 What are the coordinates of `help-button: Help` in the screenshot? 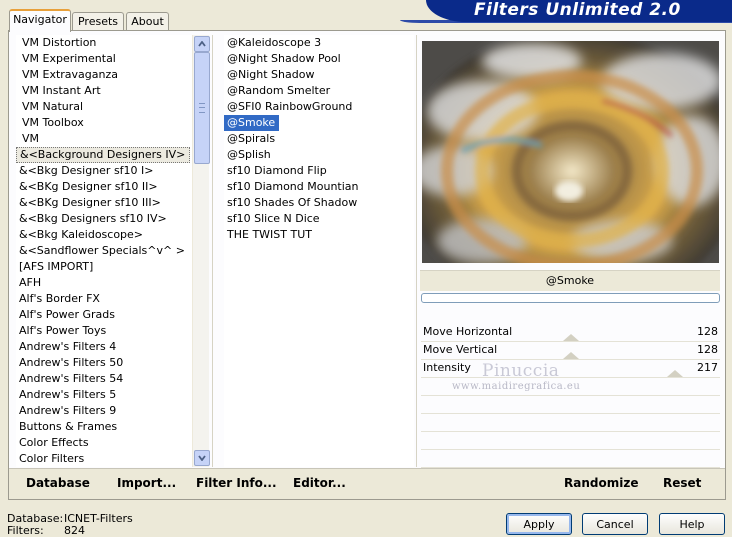 It's located at (692, 524).